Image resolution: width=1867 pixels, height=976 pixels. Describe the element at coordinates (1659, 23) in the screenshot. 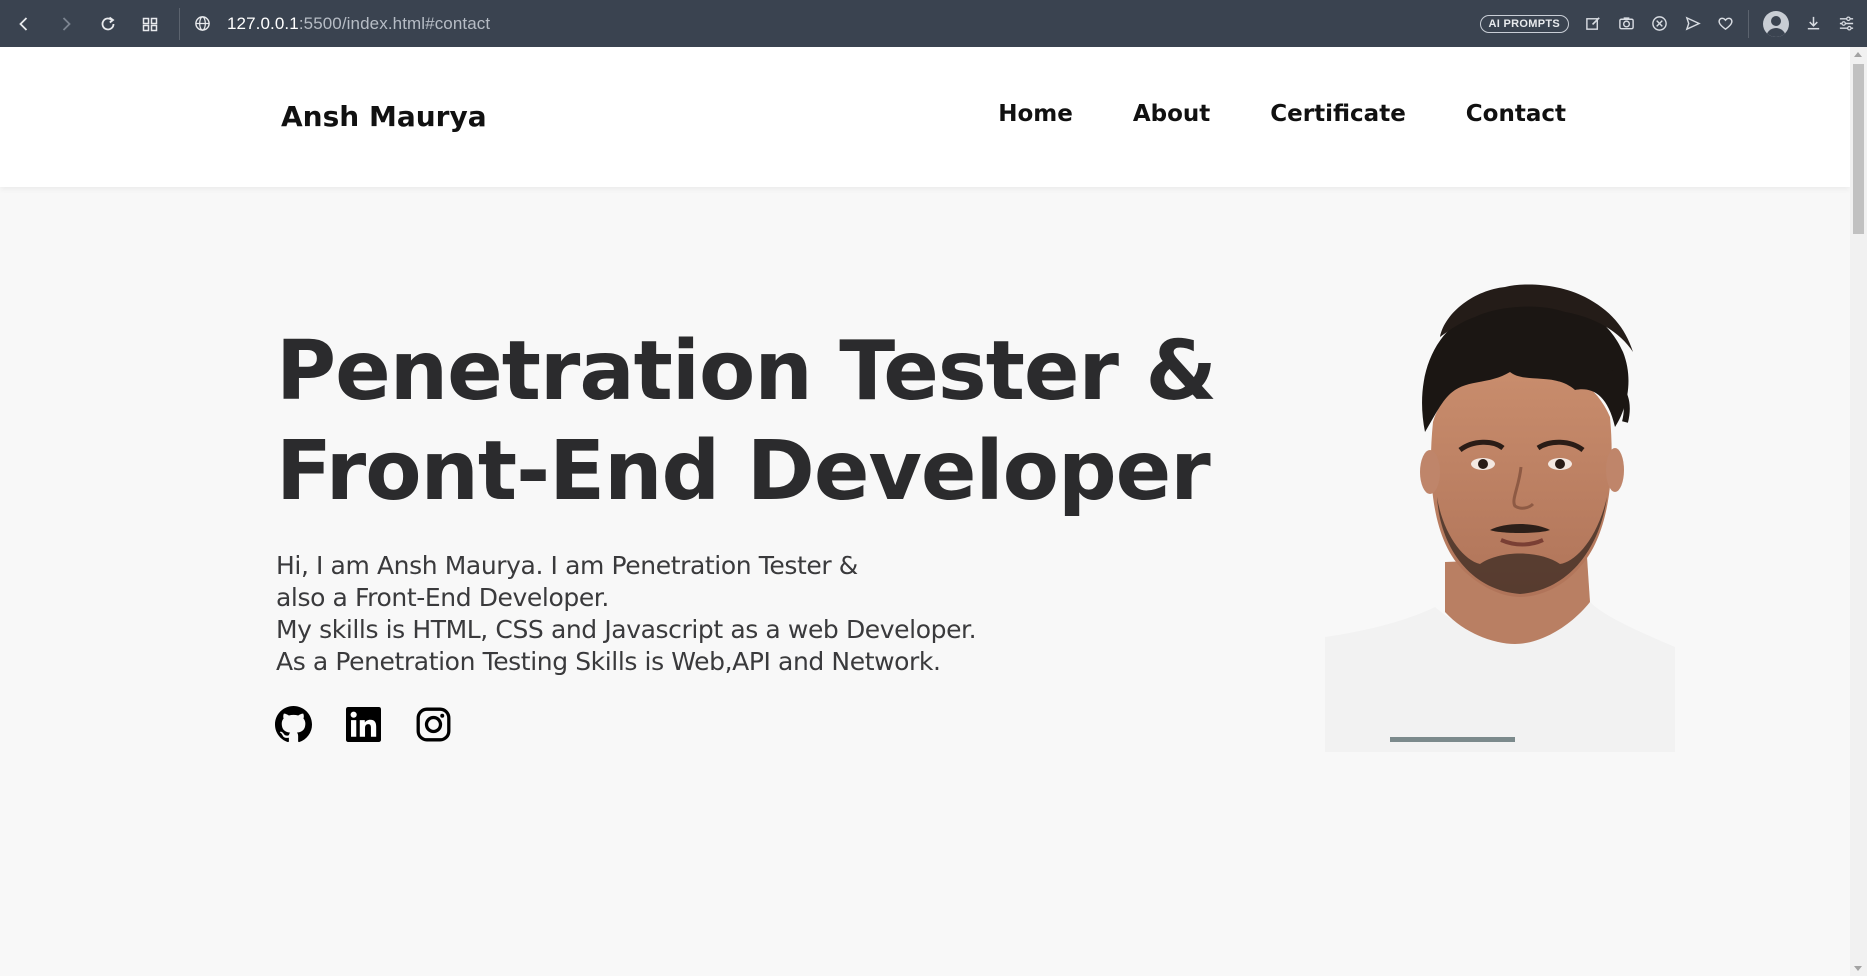

I see `shield-x-icon` at that location.